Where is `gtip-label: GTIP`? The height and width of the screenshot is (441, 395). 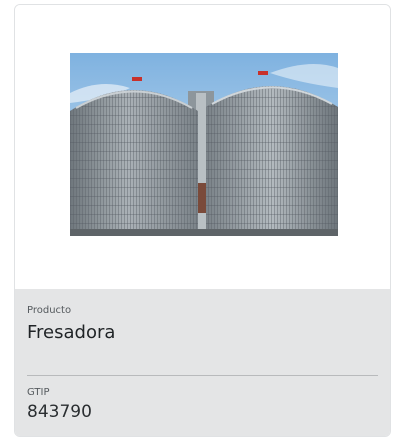
gtip-label: GTIP is located at coordinates (38, 392).